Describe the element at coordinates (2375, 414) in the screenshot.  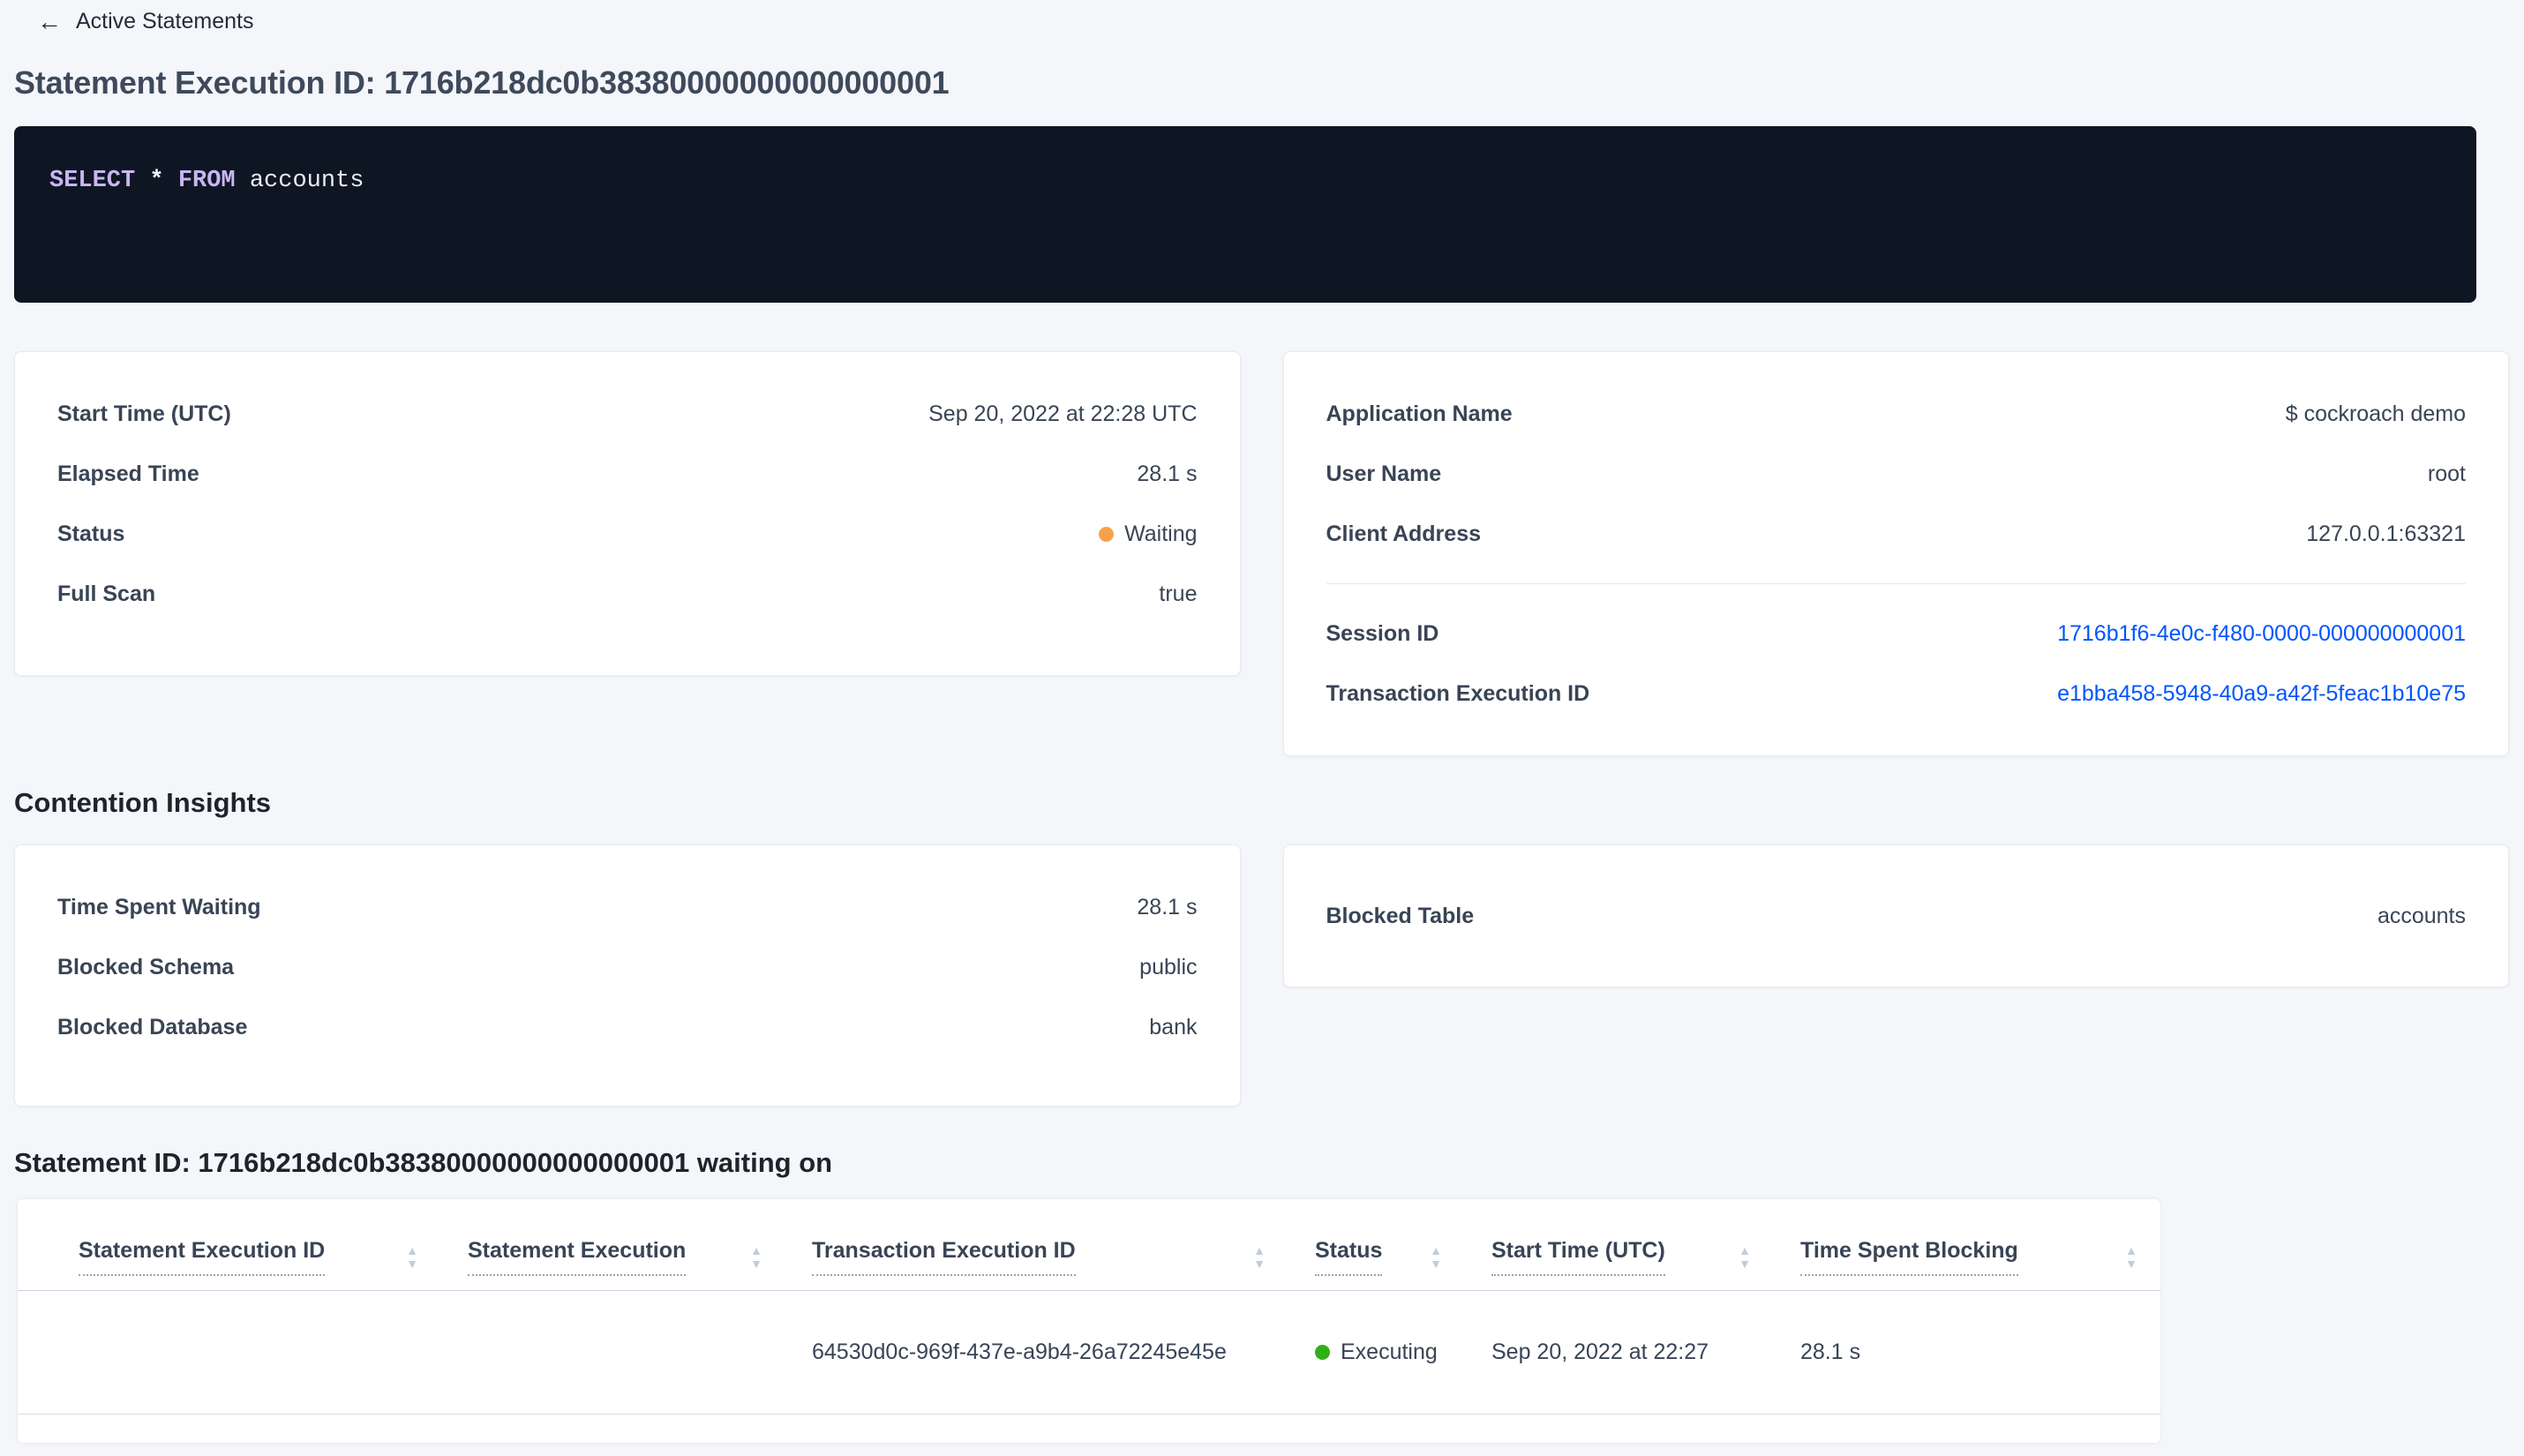
I see `application-name-value: $ cockroach demo` at that location.